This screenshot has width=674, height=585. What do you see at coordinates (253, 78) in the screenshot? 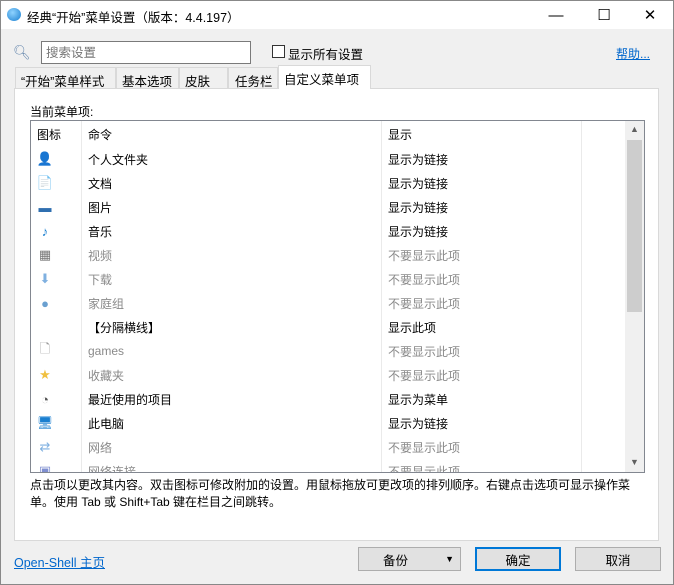
I see `tab-taskbar: 任务栏` at bounding box center [253, 78].